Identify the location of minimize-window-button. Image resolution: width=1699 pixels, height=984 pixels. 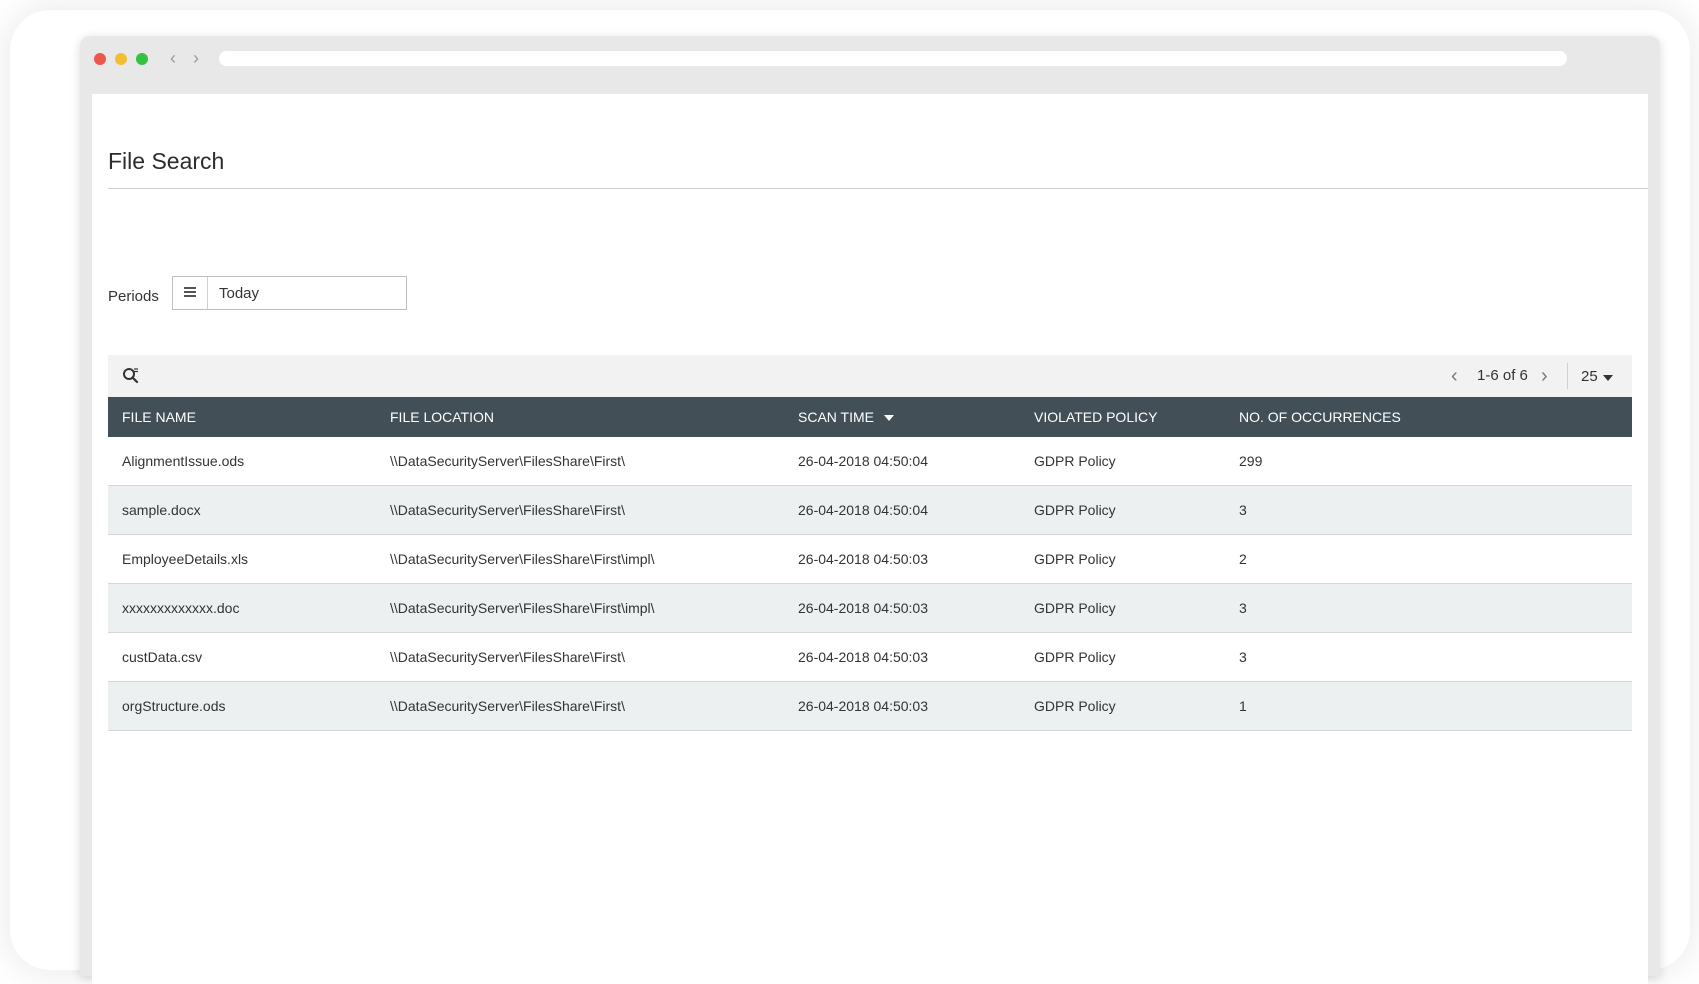
(121, 59).